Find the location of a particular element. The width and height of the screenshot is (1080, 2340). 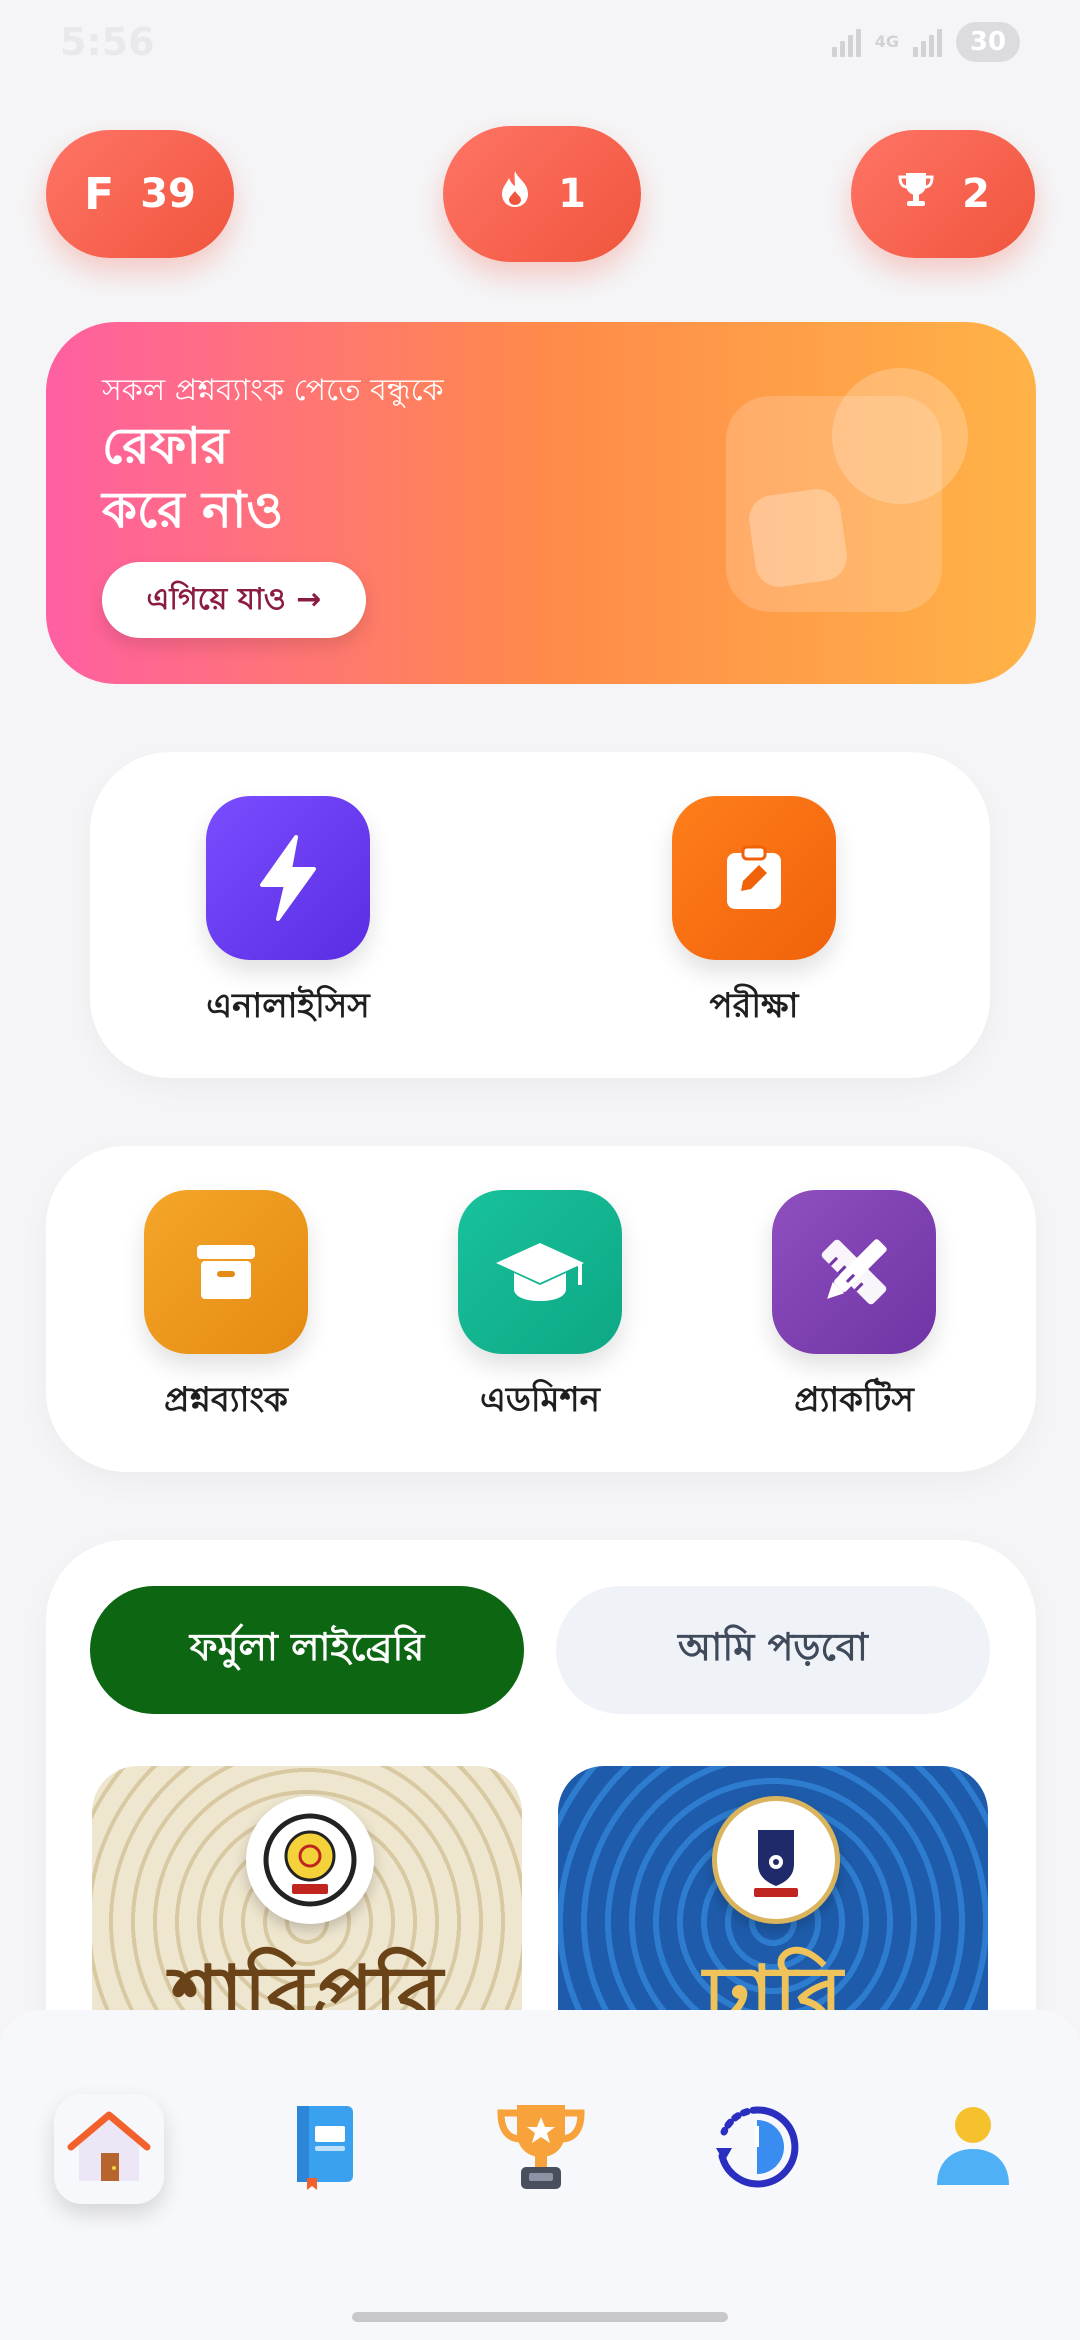

admission-feature: এডমিশন is located at coordinates (540, 1310).